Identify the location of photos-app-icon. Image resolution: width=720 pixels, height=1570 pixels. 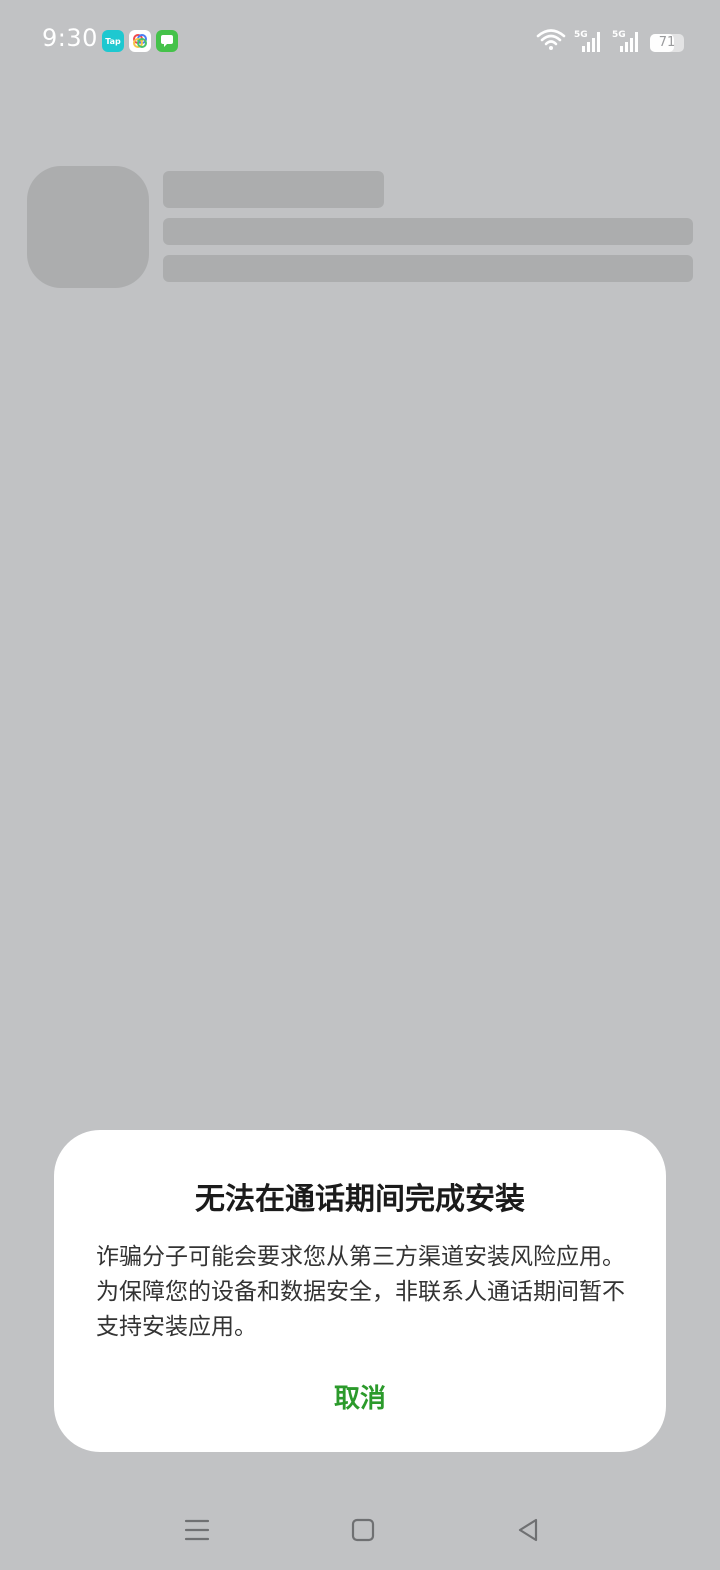
(140, 41).